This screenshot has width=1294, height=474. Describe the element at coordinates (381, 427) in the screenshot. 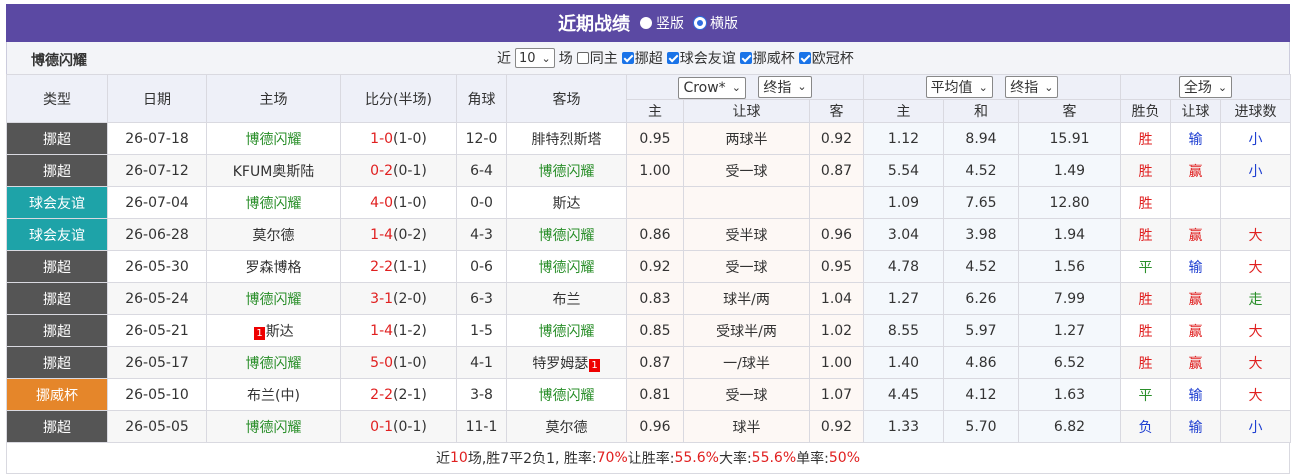

I see `full-score: 0-1` at that location.